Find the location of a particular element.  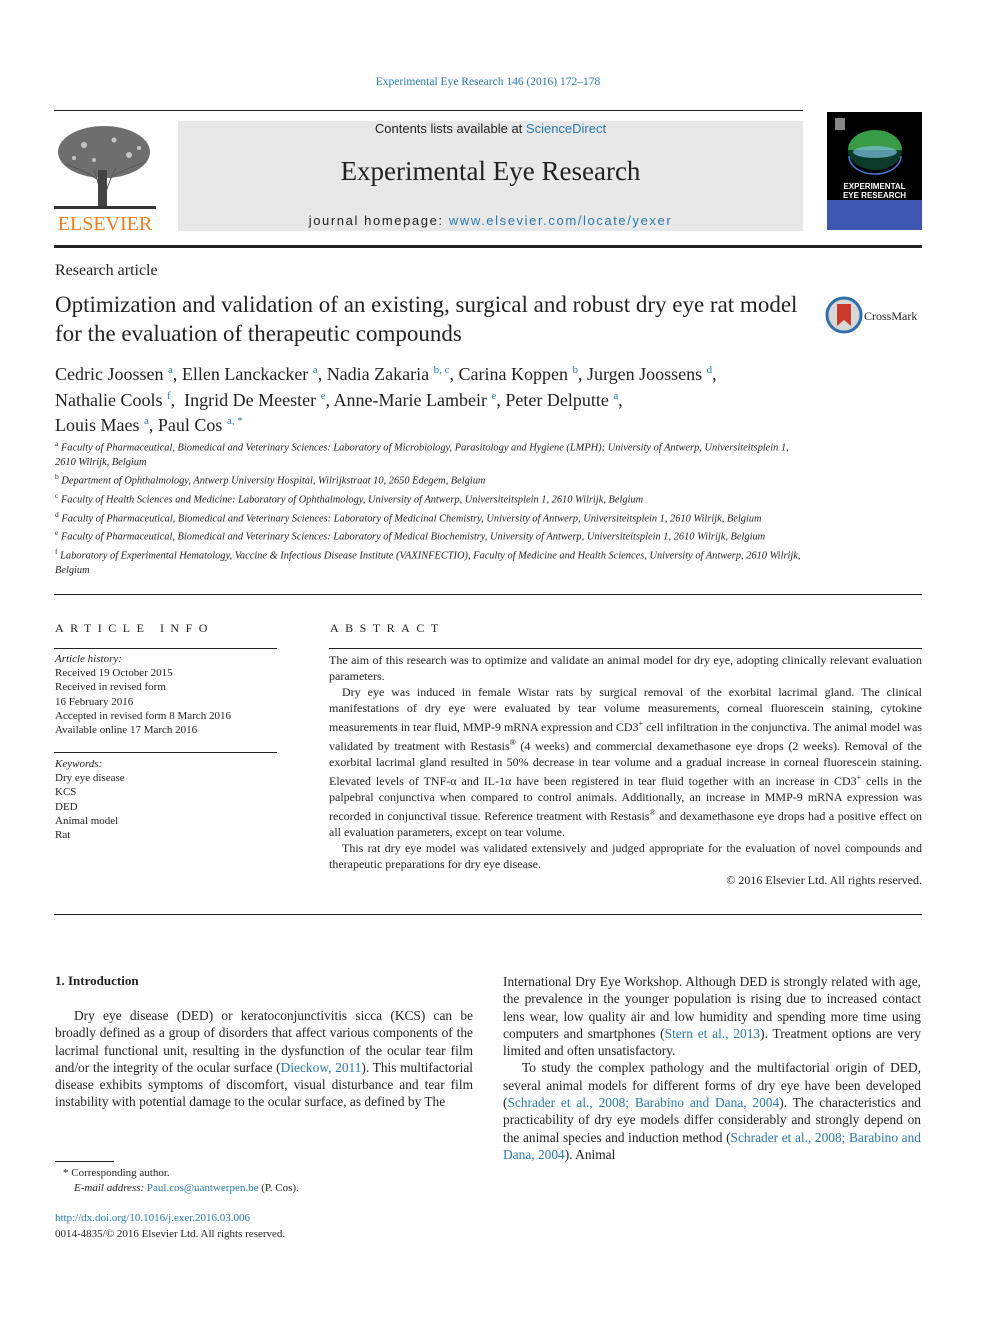

history-item: Available online 17 March 2016 is located at coordinates (126, 730).